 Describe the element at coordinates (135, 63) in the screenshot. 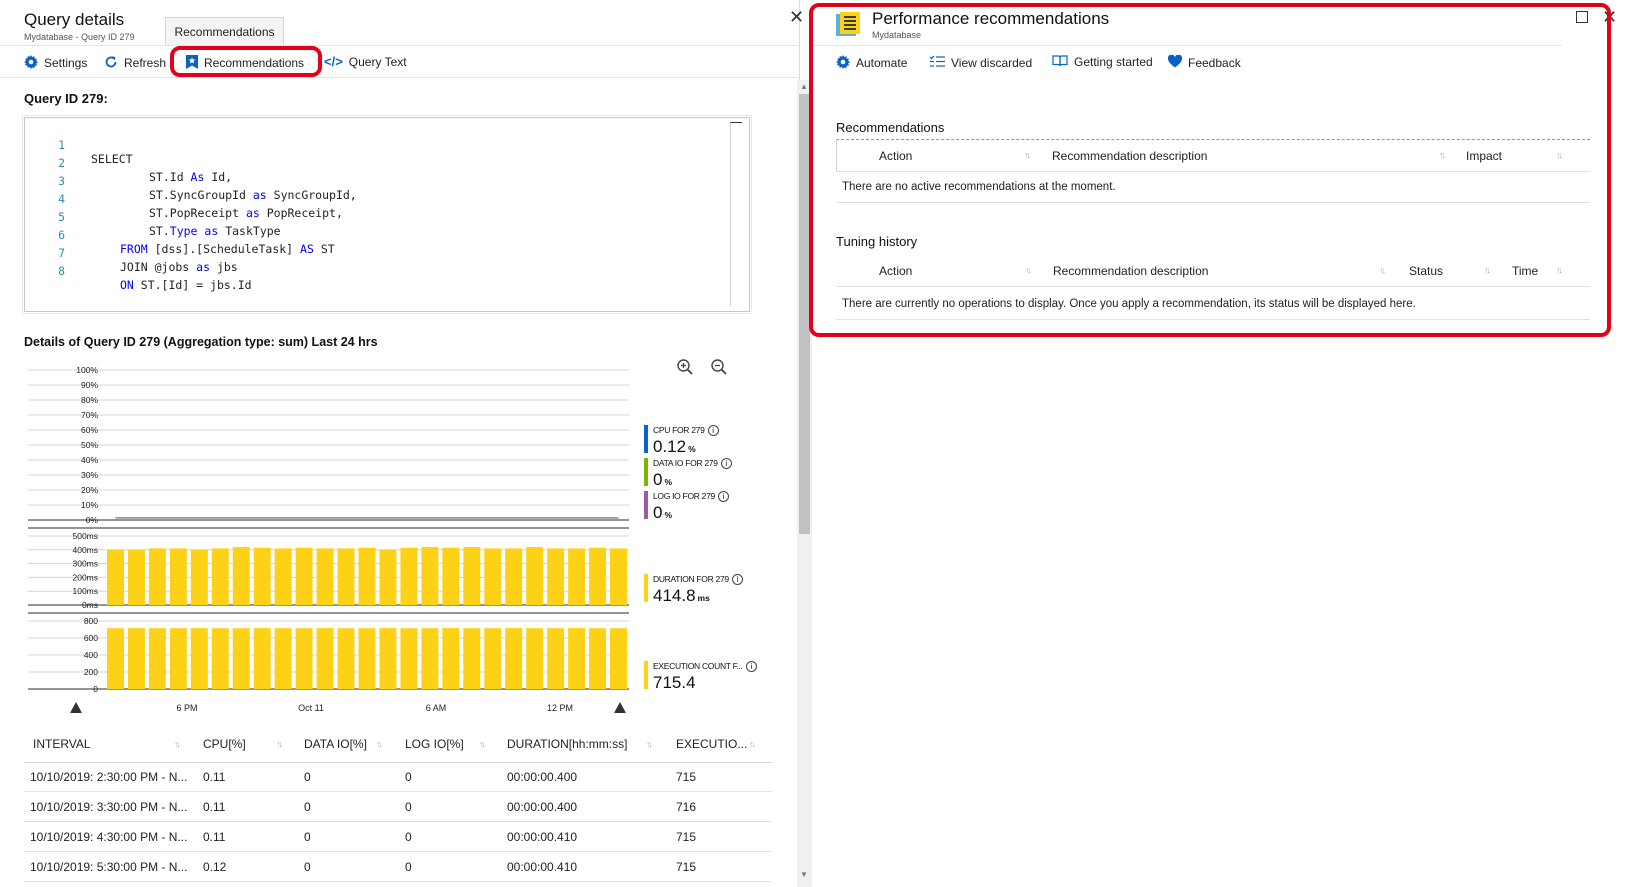

I see `refresh-button: Refresh` at that location.